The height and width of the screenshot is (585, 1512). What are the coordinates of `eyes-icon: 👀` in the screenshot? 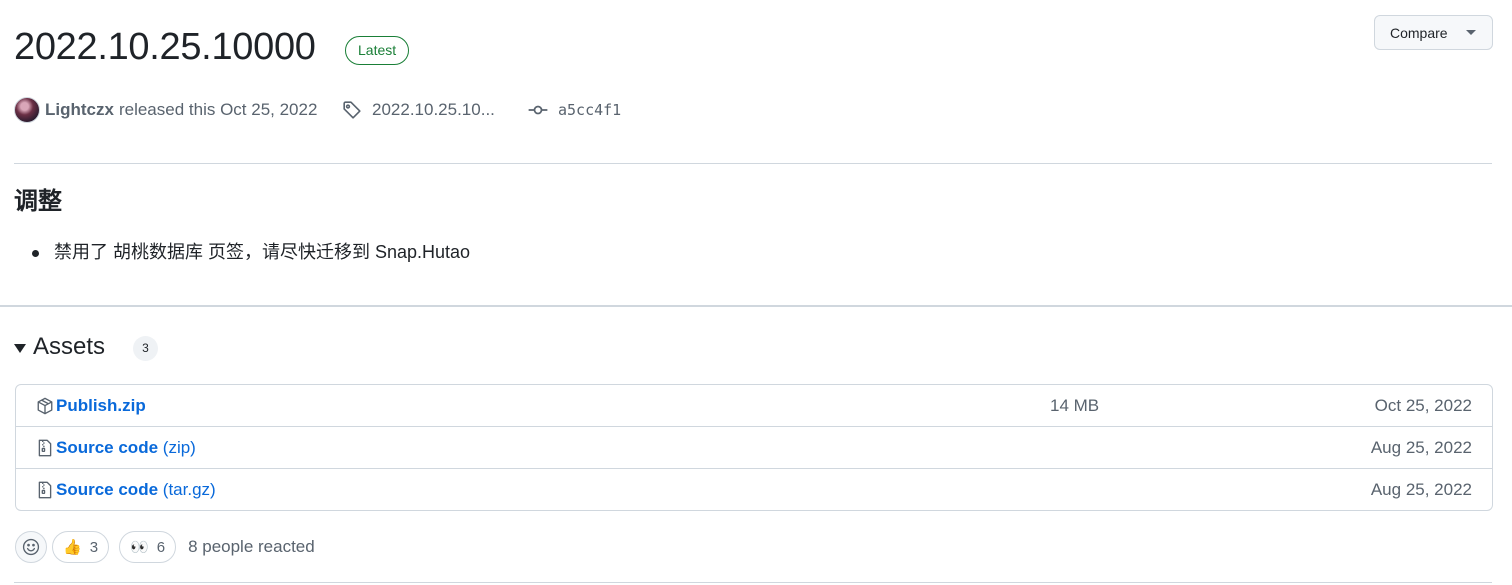 It's located at (139, 547).